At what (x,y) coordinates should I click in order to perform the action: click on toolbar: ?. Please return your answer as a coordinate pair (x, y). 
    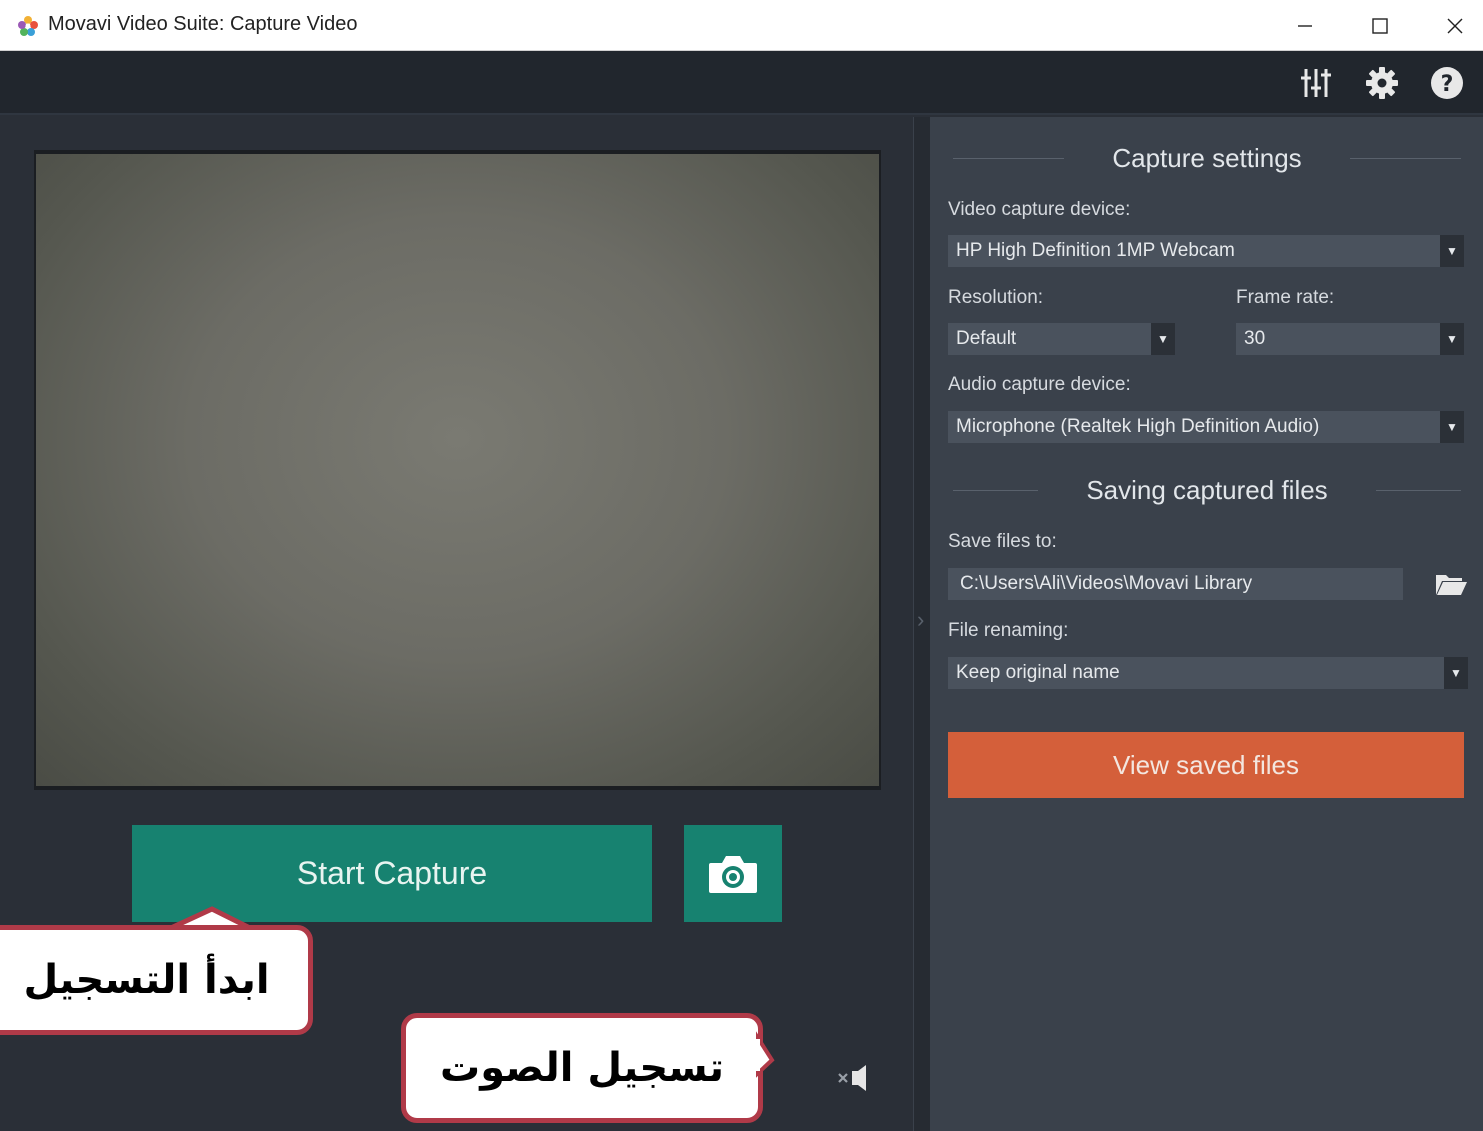
    Looking at the image, I should click on (741, 83).